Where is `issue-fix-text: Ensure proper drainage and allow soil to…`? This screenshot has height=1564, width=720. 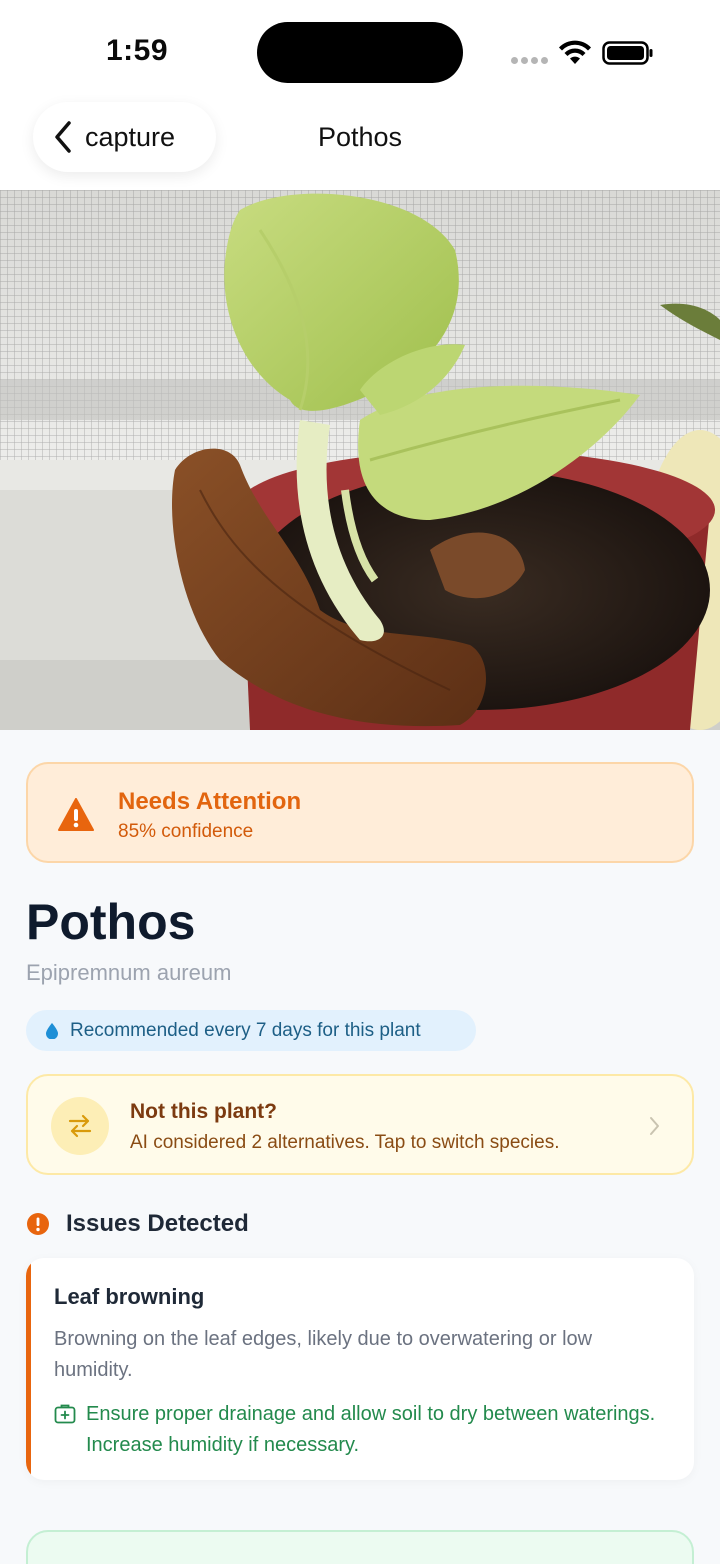
issue-fix-text: Ensure proper drainage and allow soil to… is located at coordinates (371, 1429).